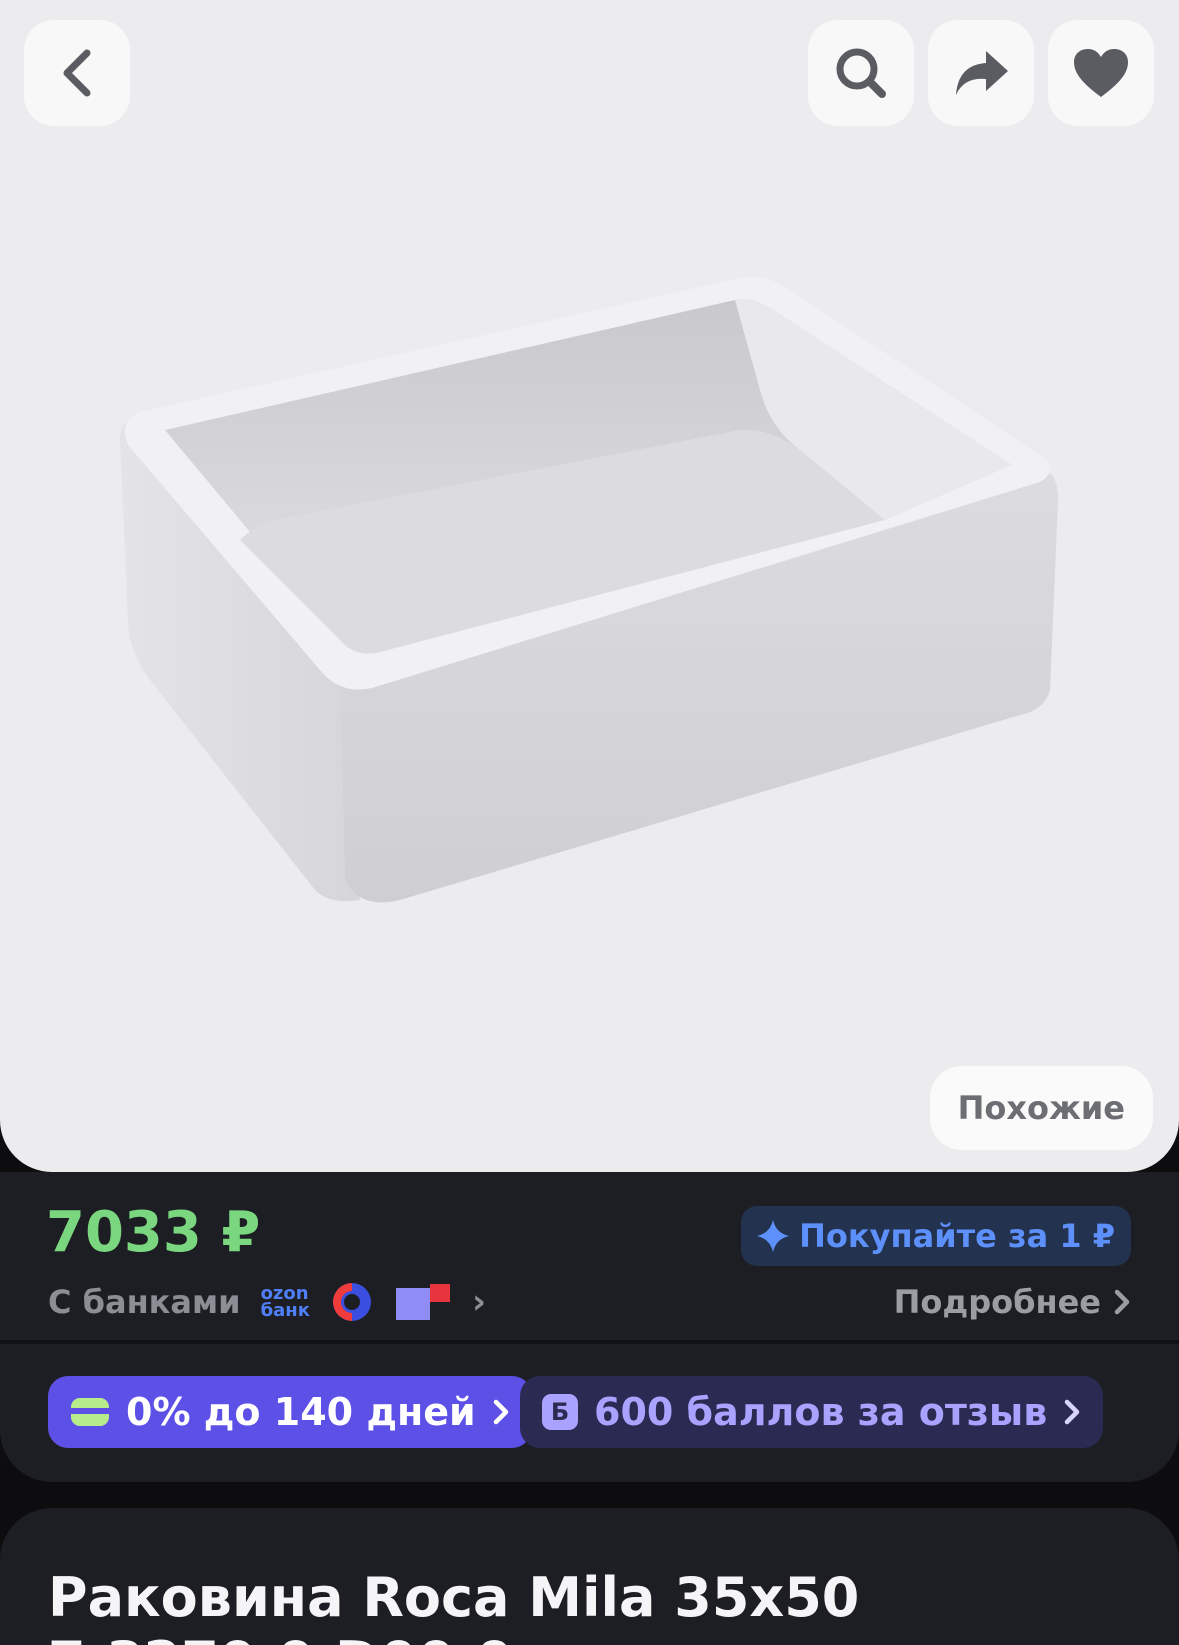 The image size is (1179, 1645). What do you see at coordinates (821, 1412) in the screenshot?
I see `points-label: 600 баллов за отзыв` at bounding box center [821, 1412].